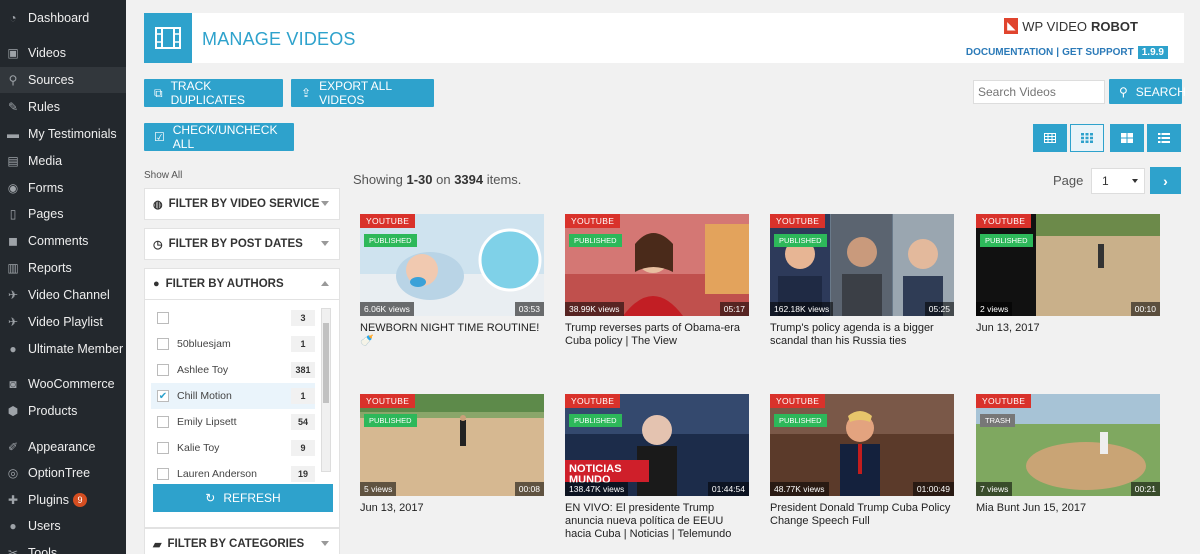  I want to click on author-filter-item: 3, so click(233, 318).